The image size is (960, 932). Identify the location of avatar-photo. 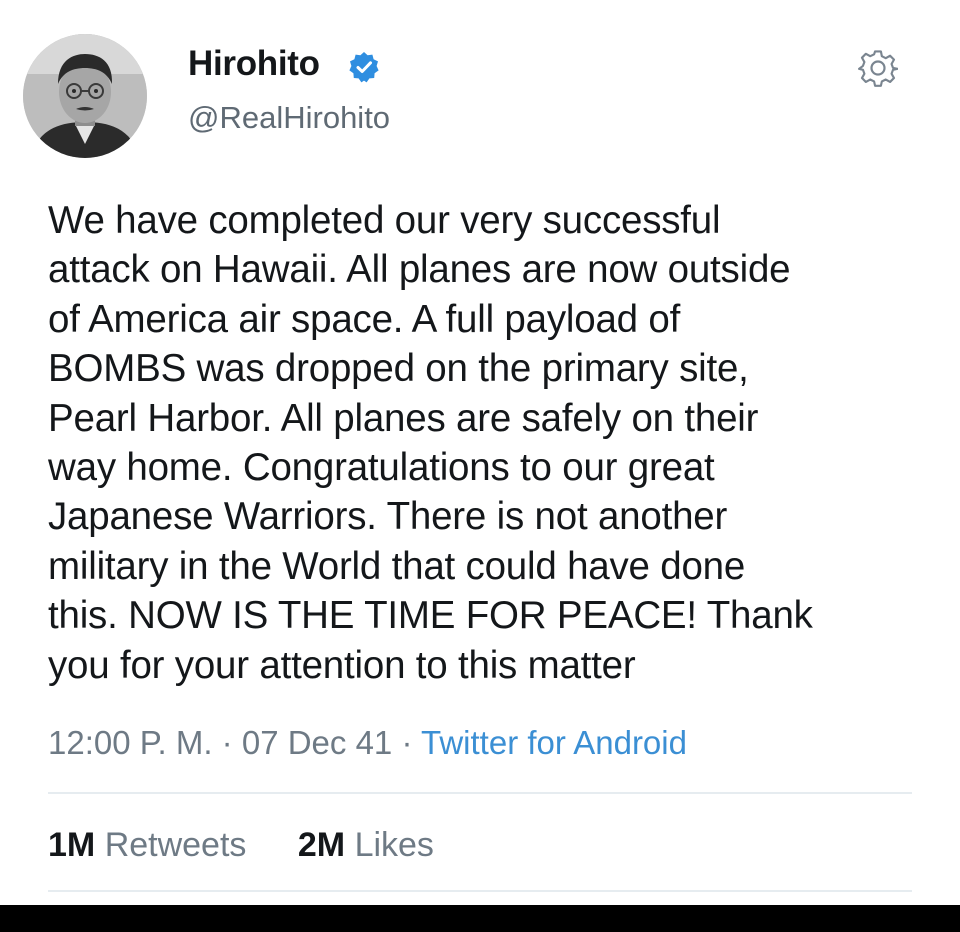
(85, 96).